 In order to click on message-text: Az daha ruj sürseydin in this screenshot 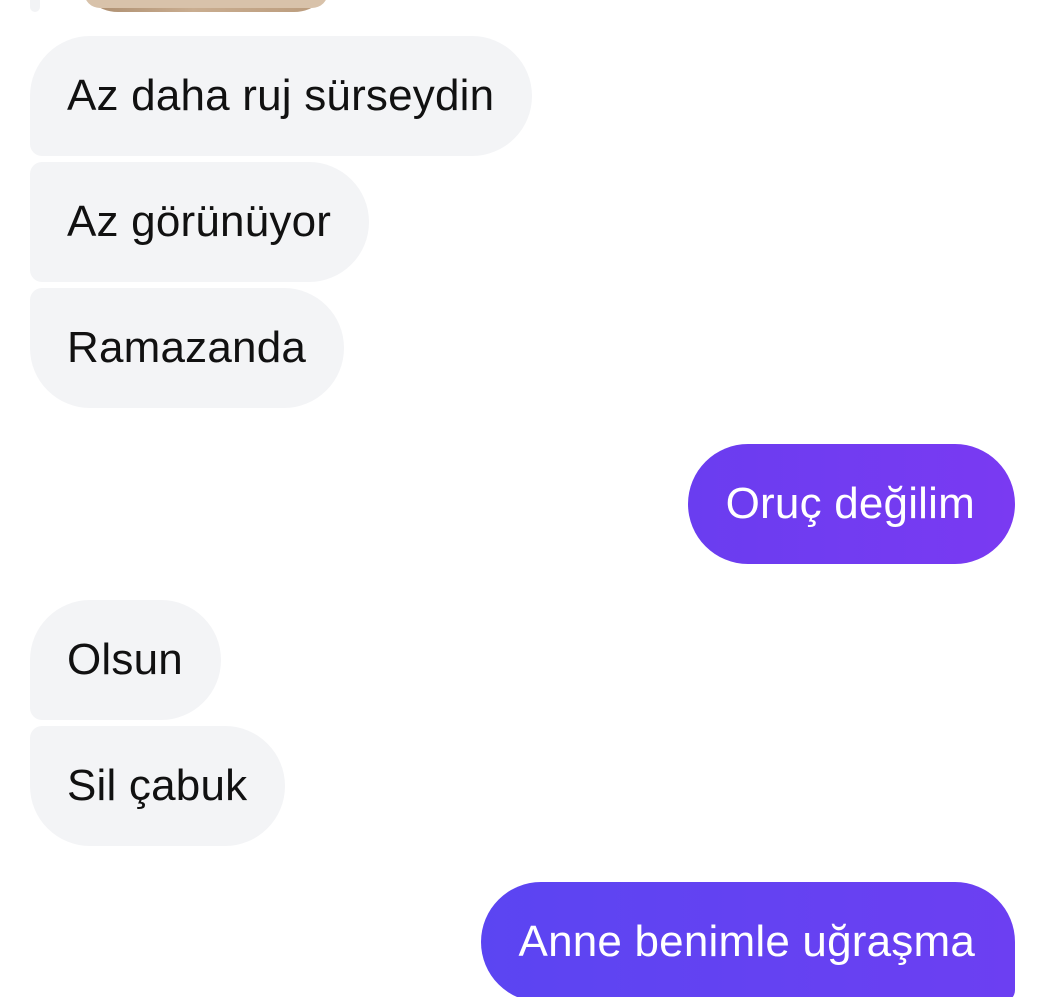, I will do `click(281, 95)`.